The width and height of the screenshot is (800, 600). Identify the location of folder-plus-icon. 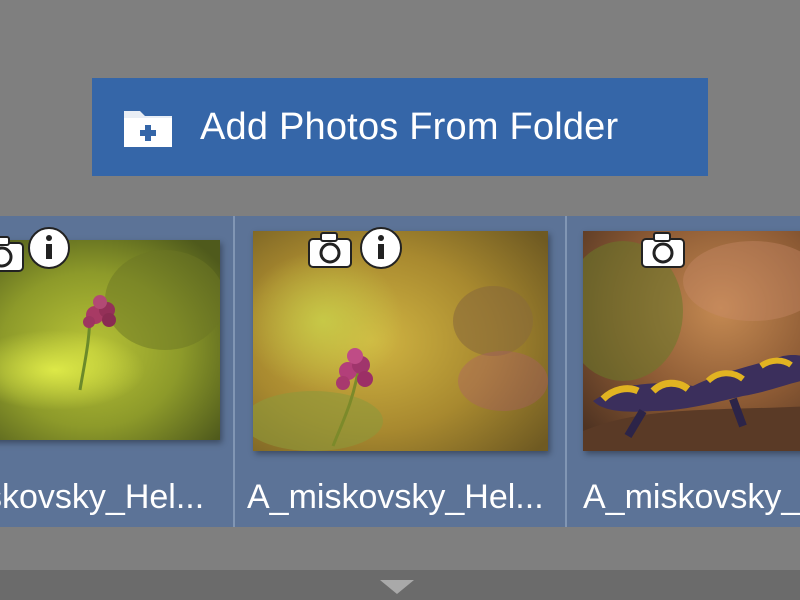
(148, 129).